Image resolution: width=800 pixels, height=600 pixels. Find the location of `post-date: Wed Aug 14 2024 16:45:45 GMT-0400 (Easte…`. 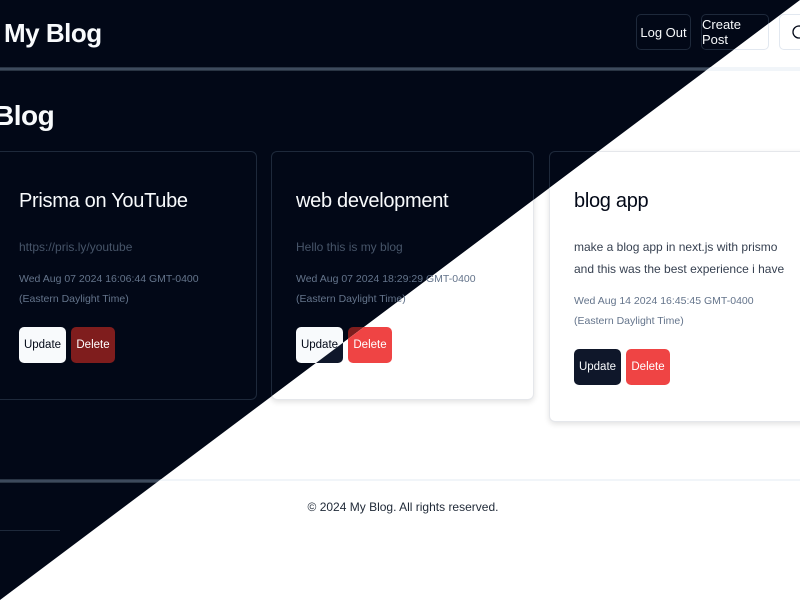

post-date: Wed Aug 14 2024 16:45:45 GMT-0400 (Easte… is located at coordinates (664, 311).